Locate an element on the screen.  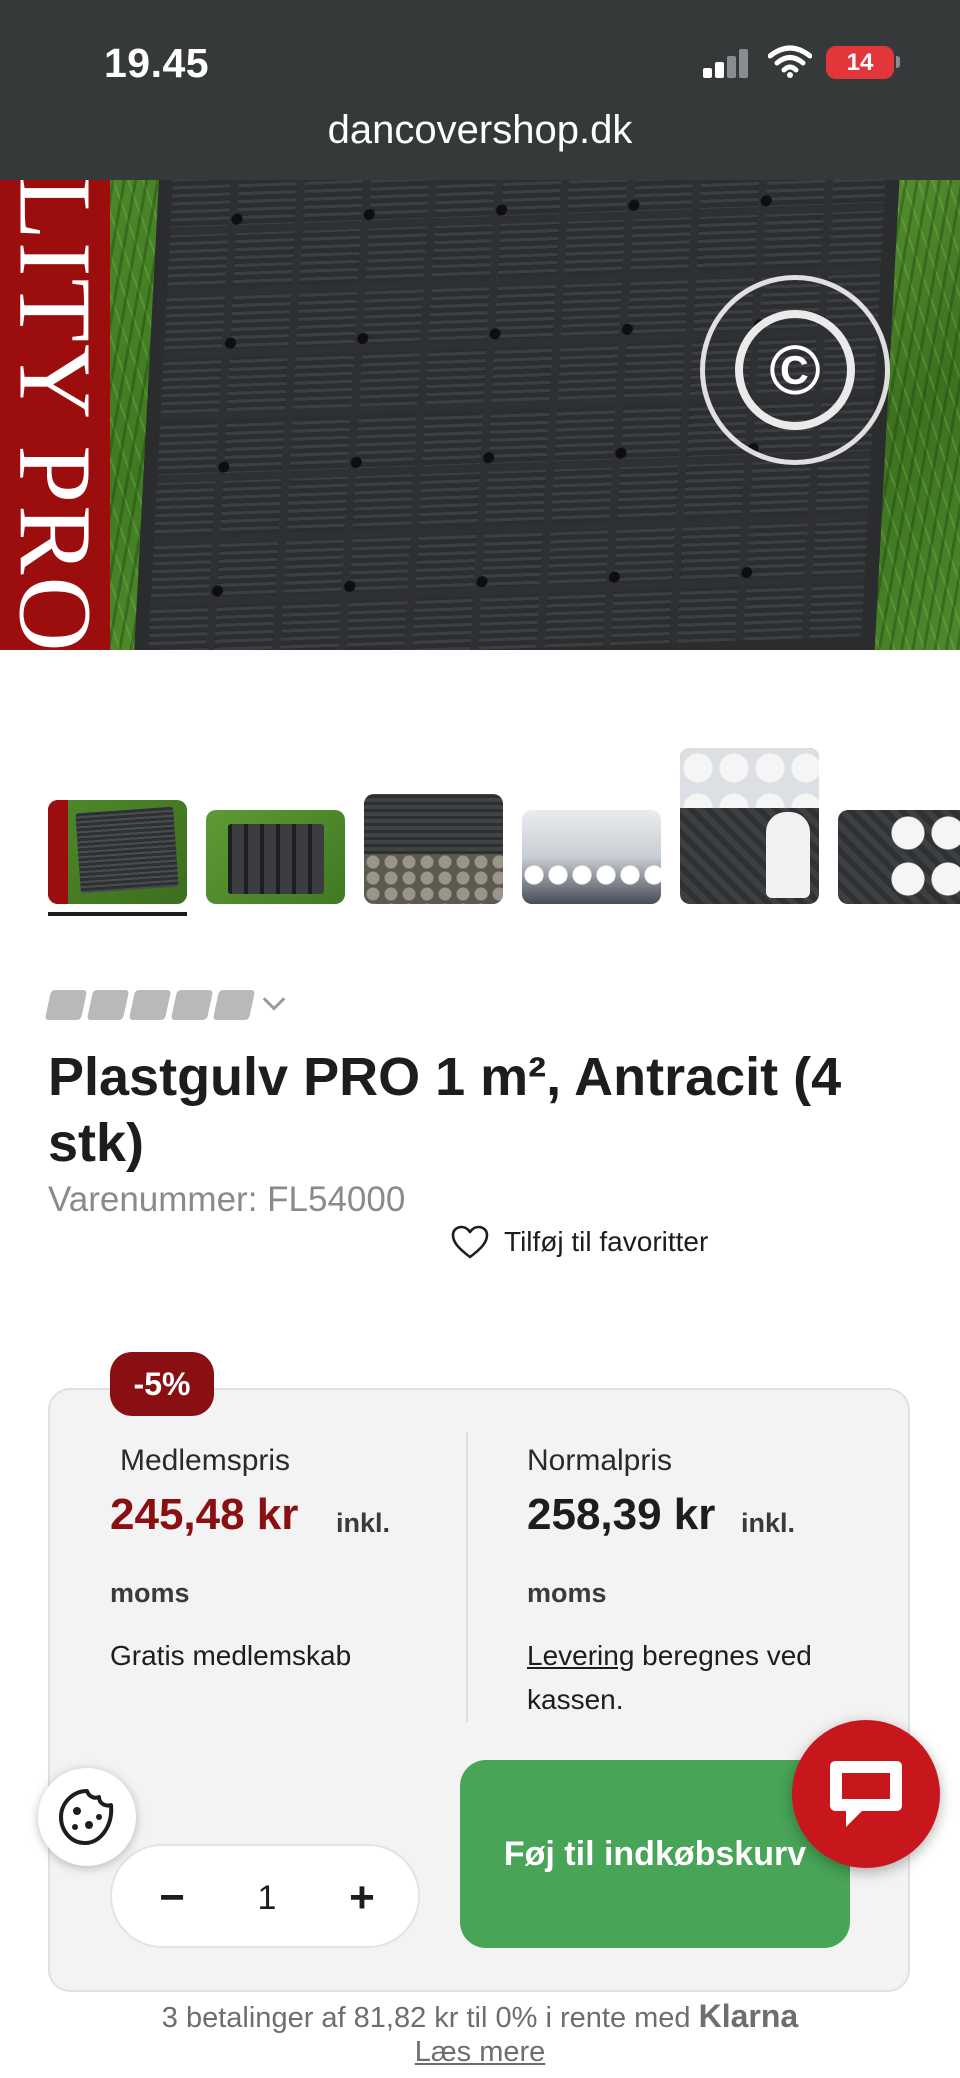
browser-top-bar: 19.45 14 dancovershop.dk is located at coordinates (480, 90).